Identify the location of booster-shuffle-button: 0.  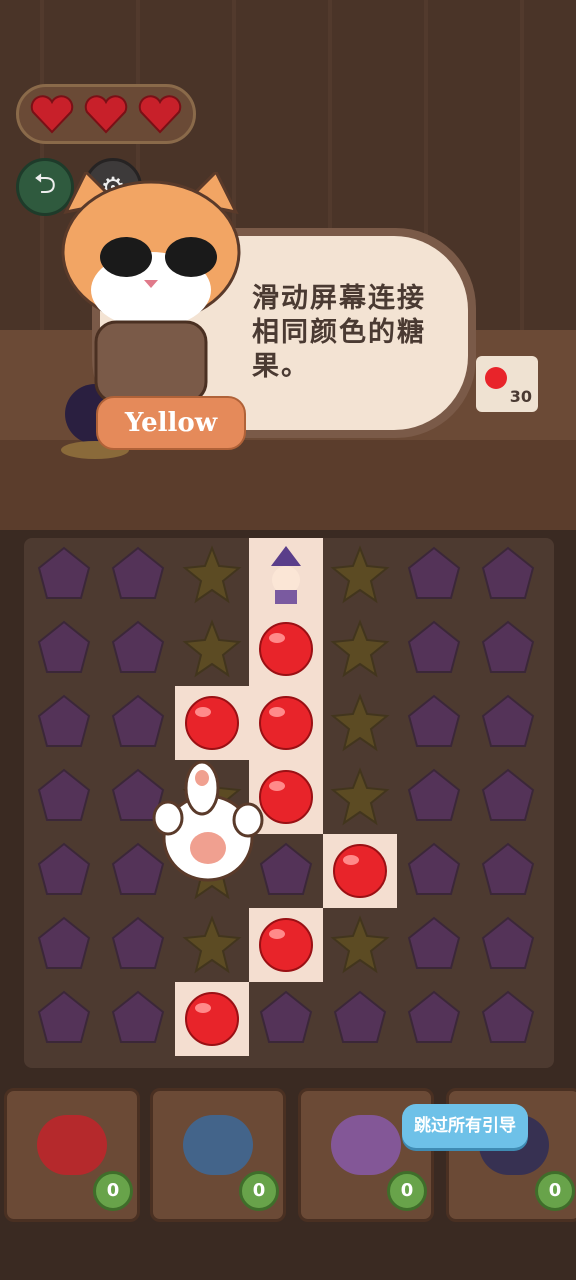
(218, 1155).